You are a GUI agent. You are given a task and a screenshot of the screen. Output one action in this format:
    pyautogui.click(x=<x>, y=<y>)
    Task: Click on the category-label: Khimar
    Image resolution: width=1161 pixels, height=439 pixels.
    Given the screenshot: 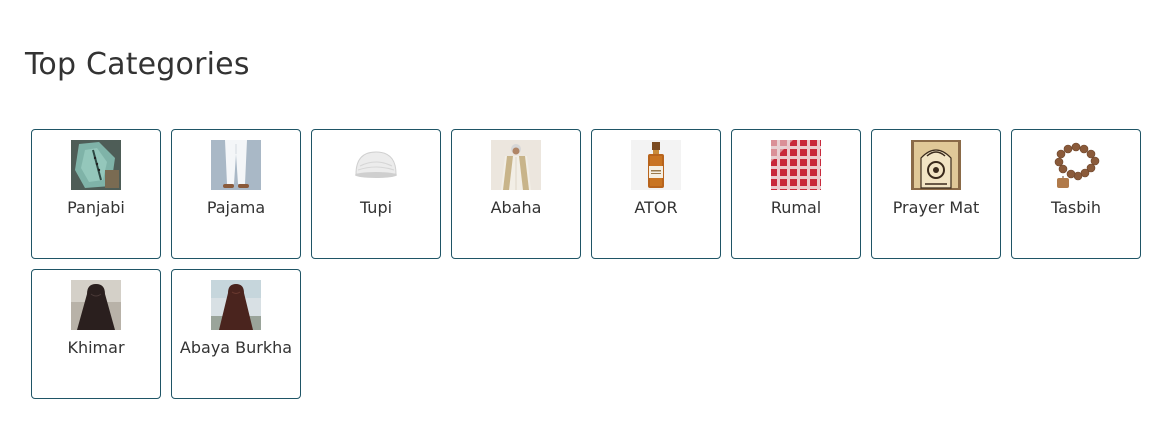 What is the action you would take?
    pyautogui.click(x=96, y=347)
    